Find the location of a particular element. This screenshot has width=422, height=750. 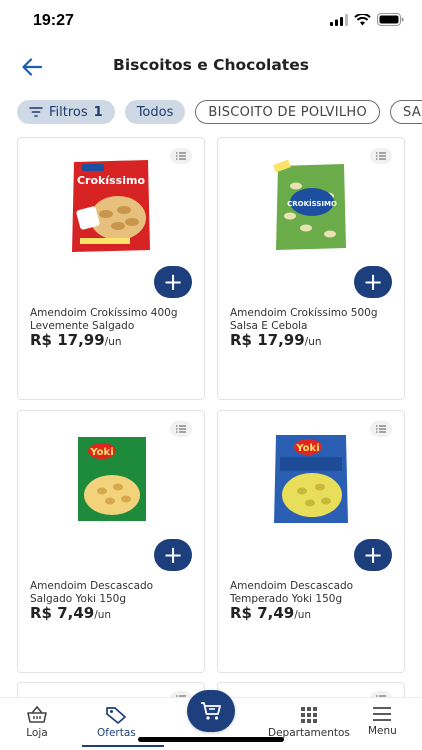

basket-icon is located at coordinates (37, 714).